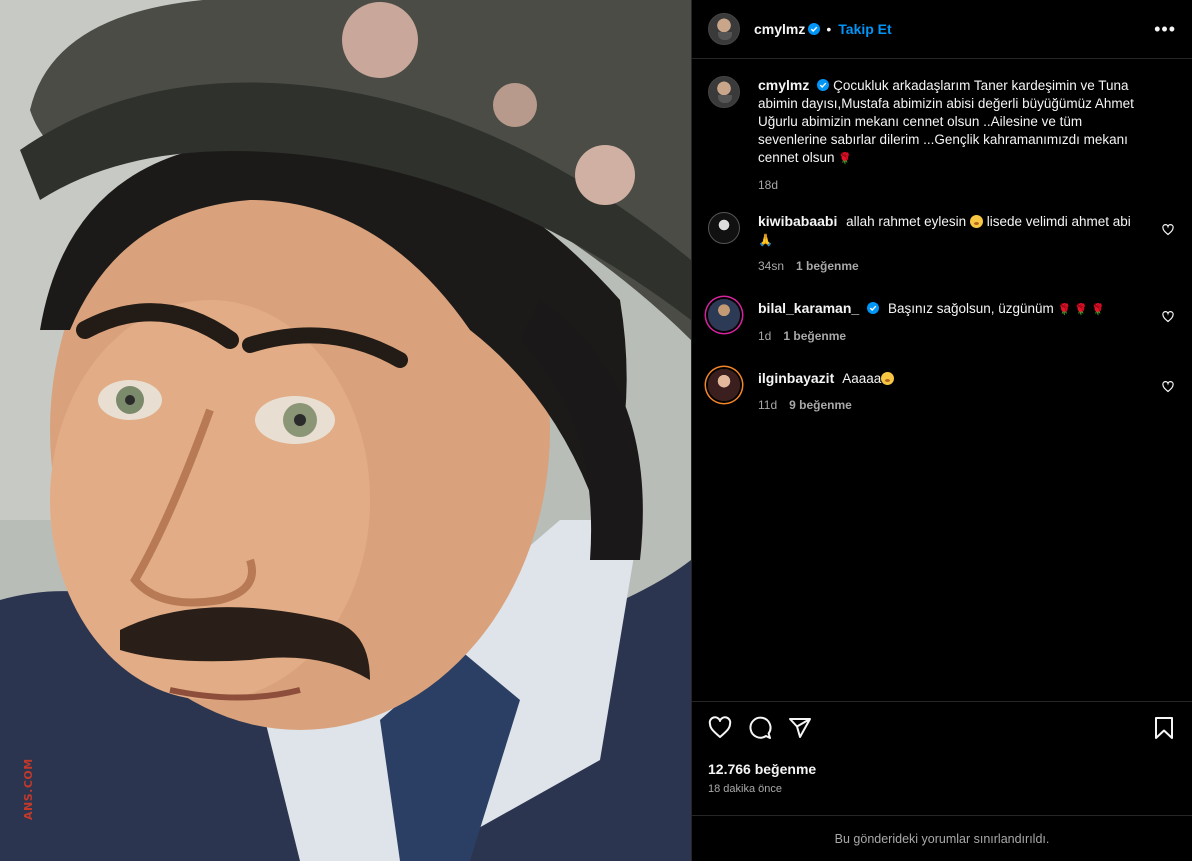 The height and width of the screenshot is (861, 1192). Describe the element at coordinates (942, 789) in the screenshot. I see `post-timestamp: 18 dakika önce` at that location.